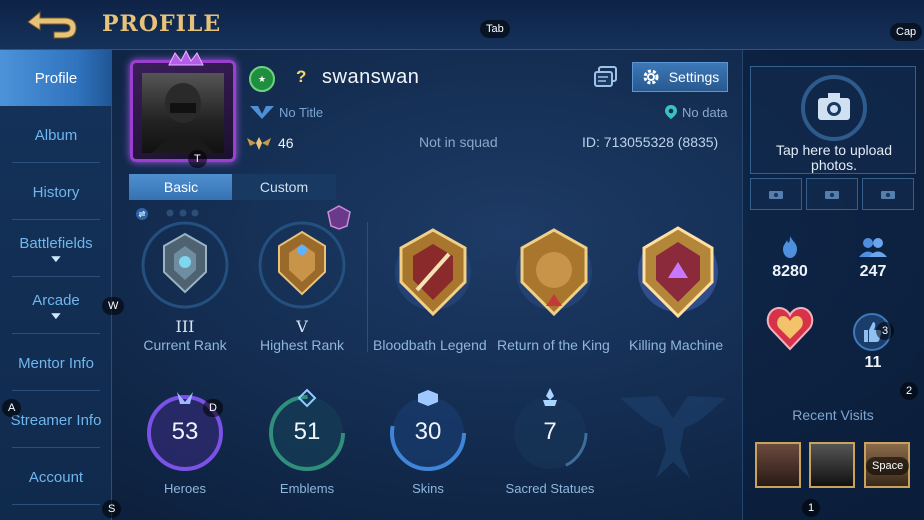 The height and width of the screenshot is (520, 924). I want to click on avatar, so click(183, 105).